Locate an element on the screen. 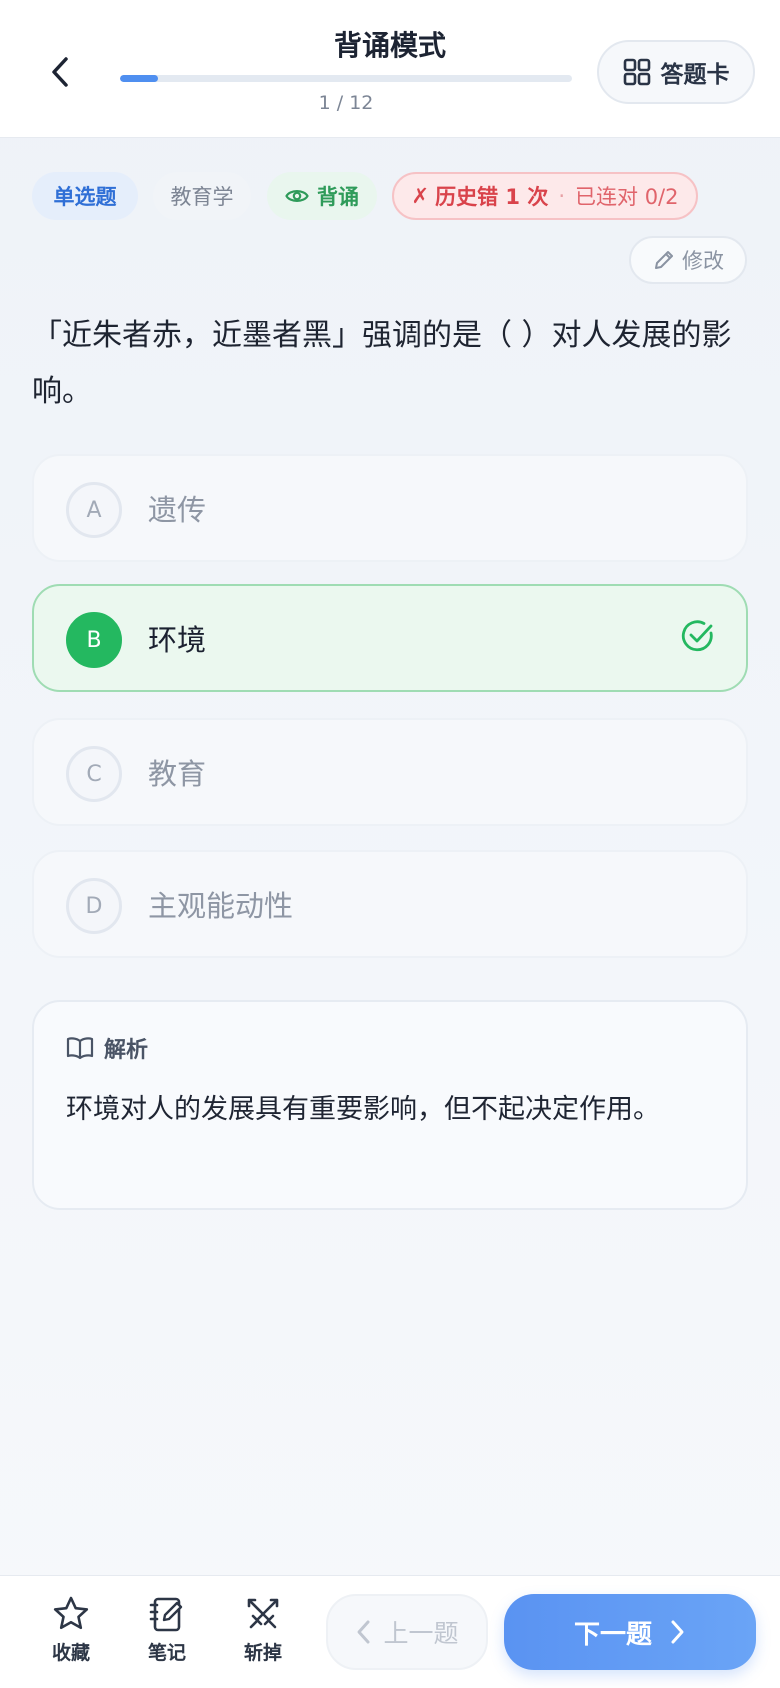 The height and width of the screenshot is (1688, 780). explanation-header: 解析 is located at coordinates (107, 1048).